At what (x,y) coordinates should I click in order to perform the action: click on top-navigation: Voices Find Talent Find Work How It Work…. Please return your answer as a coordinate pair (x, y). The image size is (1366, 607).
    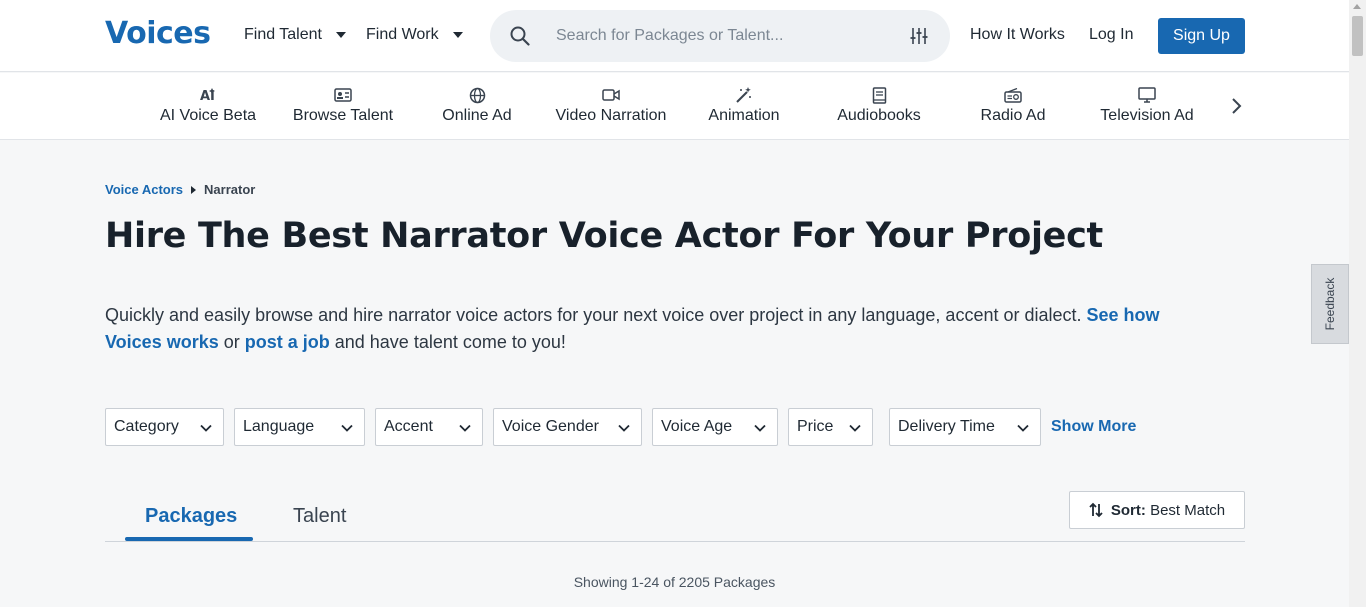
    Looking at the image, I should click on (674, 36).